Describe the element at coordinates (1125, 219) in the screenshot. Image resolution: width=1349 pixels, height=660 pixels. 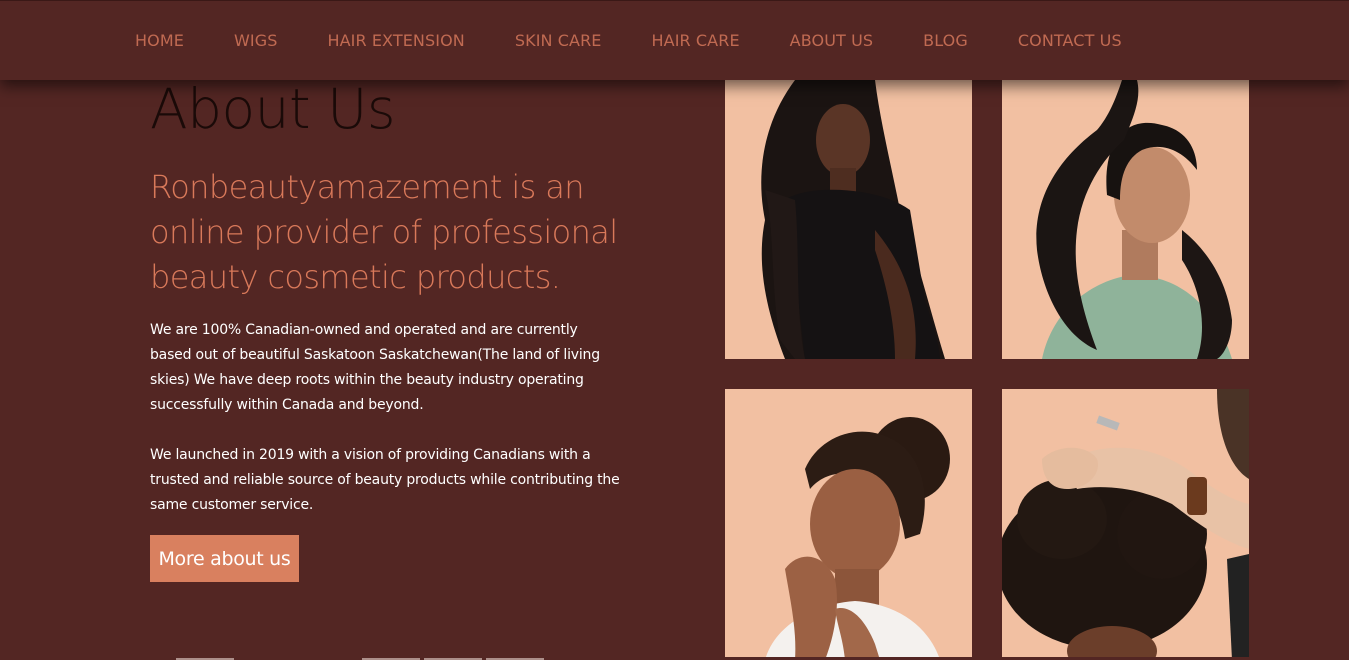
I see `gallery-photo-ponytail-green-top` at that location.